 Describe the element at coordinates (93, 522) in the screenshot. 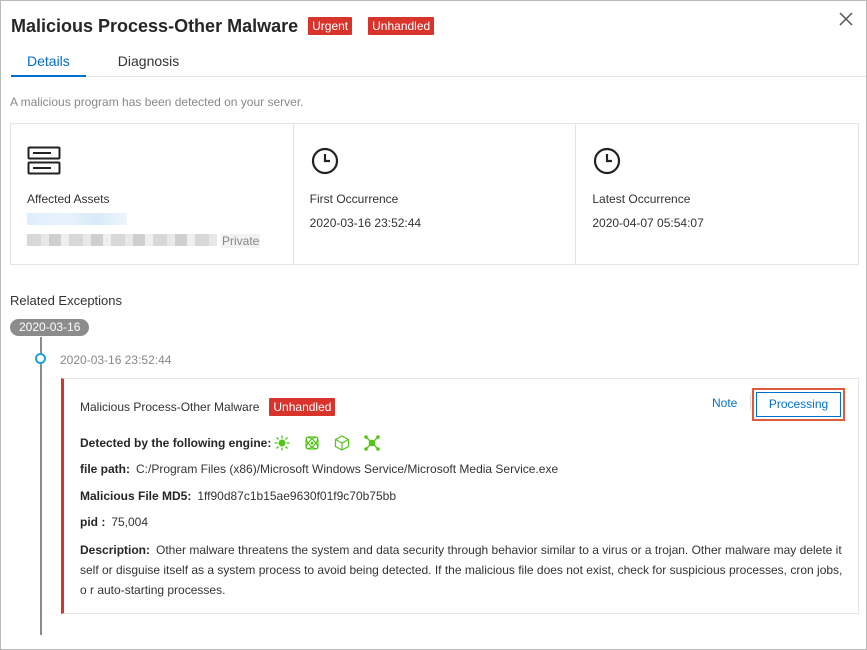

I see `pid-label: pid :` at that location.